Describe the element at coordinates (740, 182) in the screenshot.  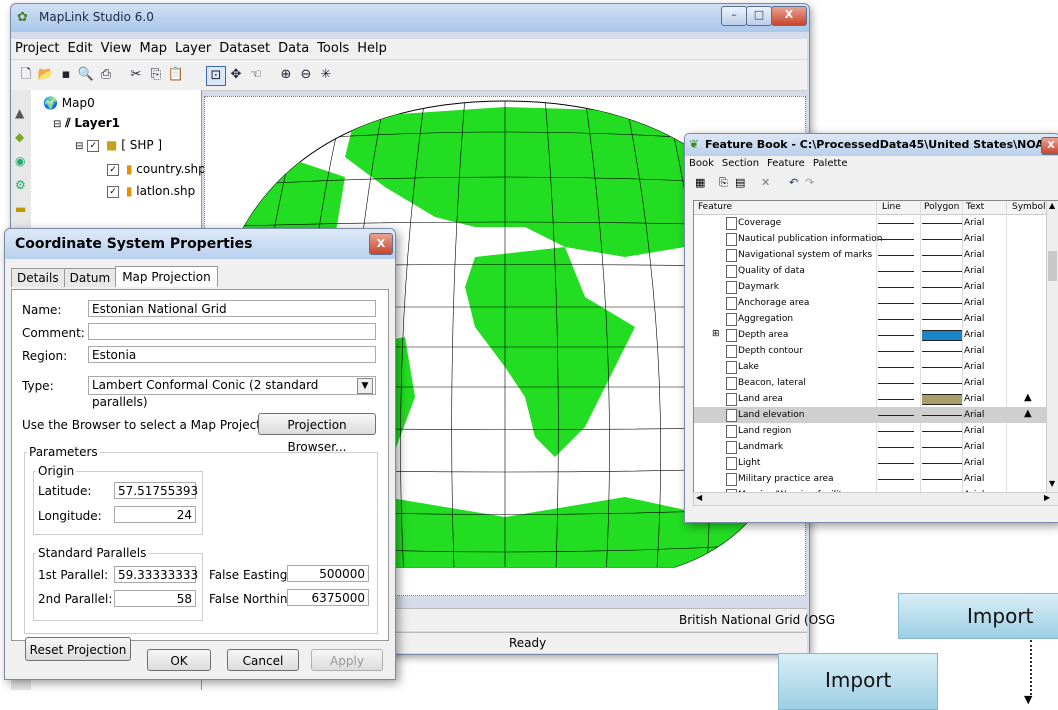
I see `paste-icon: ▤` at that location.